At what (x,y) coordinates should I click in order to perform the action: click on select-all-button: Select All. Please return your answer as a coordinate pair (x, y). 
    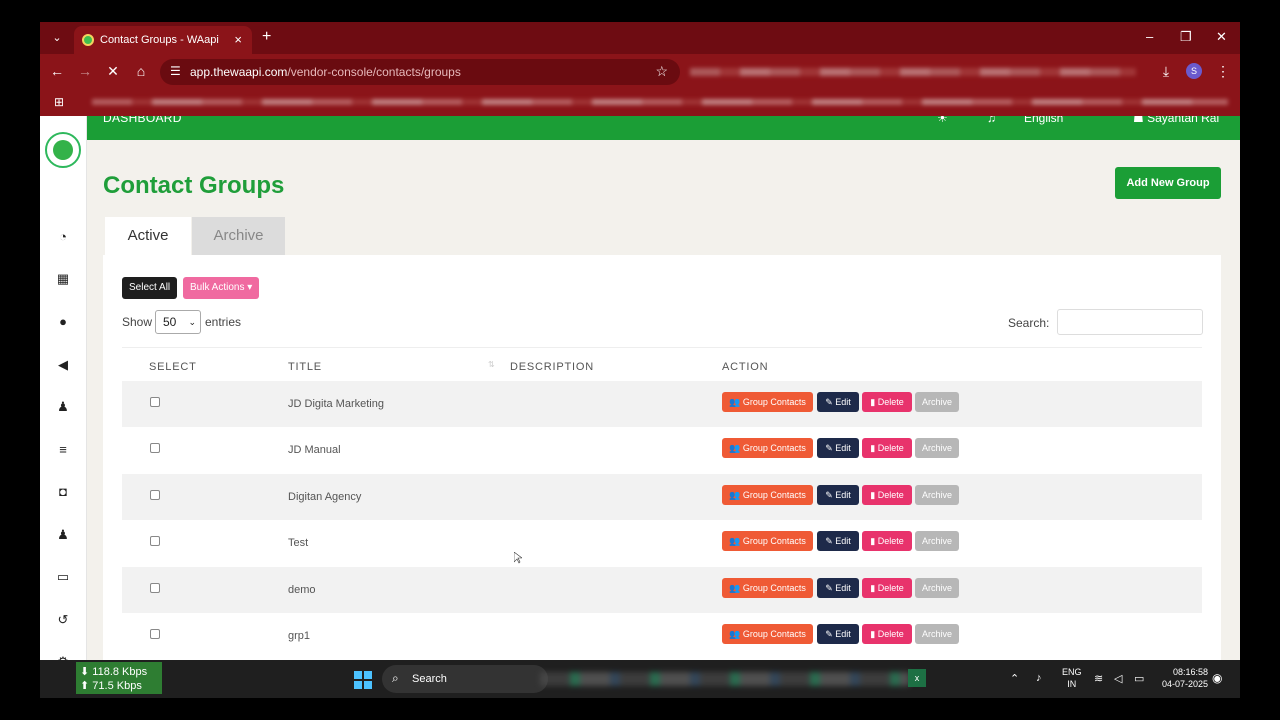
    Looking at the image, I should click on (150, 288).